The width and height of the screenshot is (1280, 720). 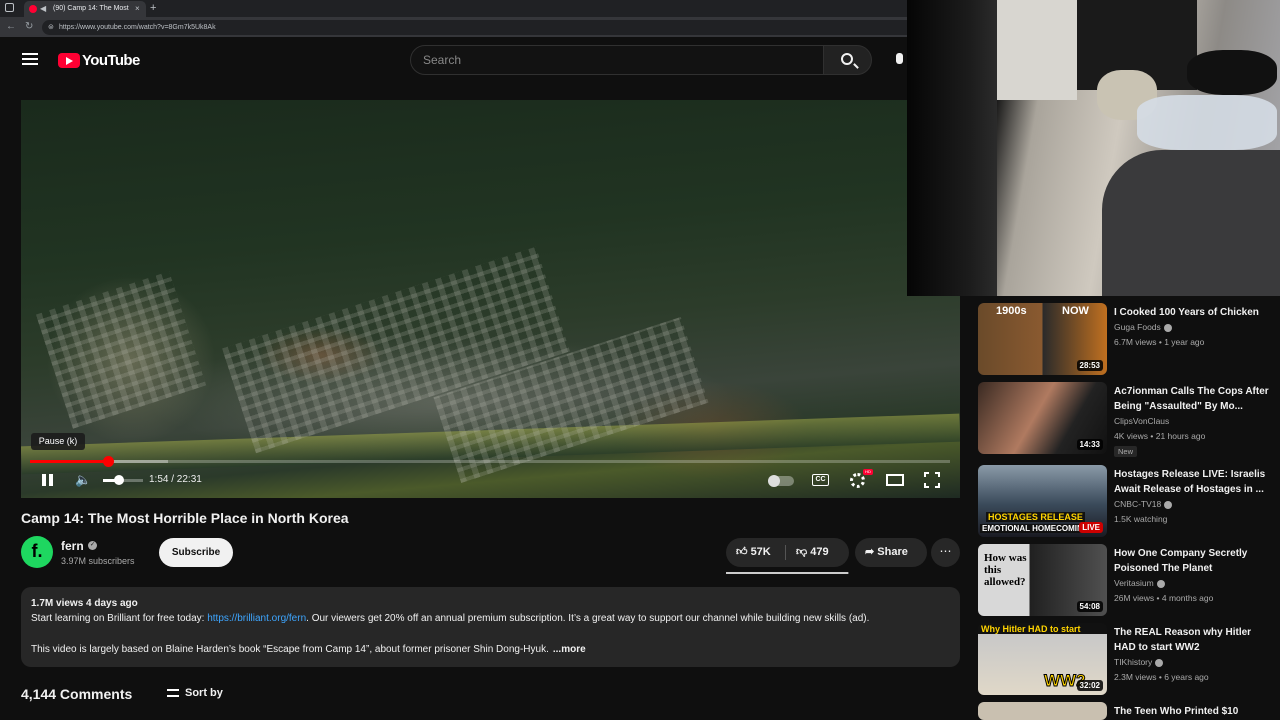 I want to click on new-badge: New, so click(x=1126, y=451).